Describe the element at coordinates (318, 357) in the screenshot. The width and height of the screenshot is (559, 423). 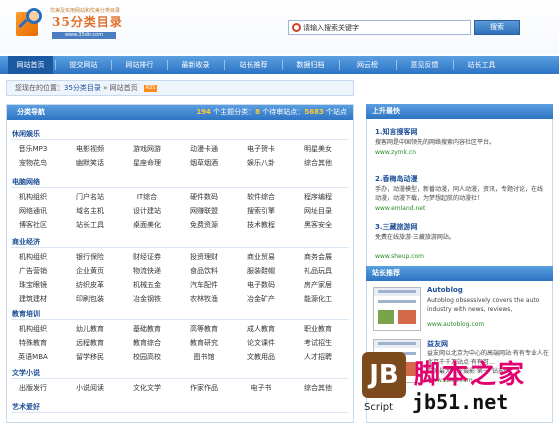
I see `category-link: 人才招聘` at that location.